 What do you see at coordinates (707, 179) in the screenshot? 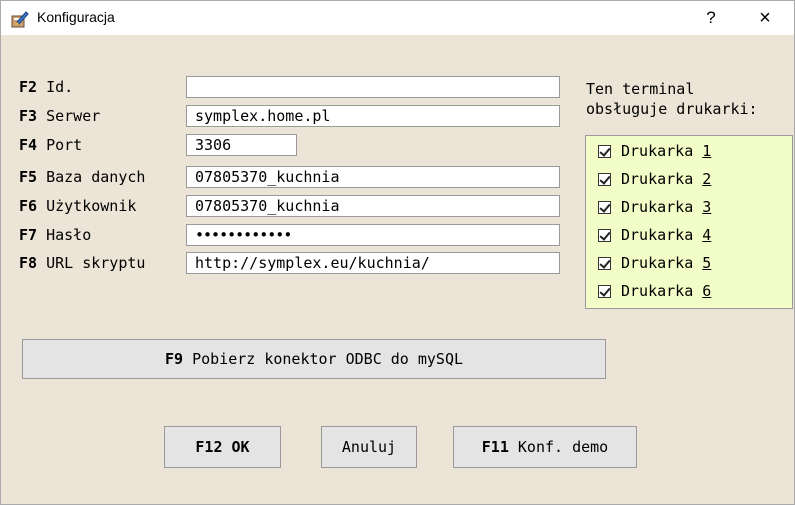
I see `printer-number: 2` at bounding box center [707, 179].